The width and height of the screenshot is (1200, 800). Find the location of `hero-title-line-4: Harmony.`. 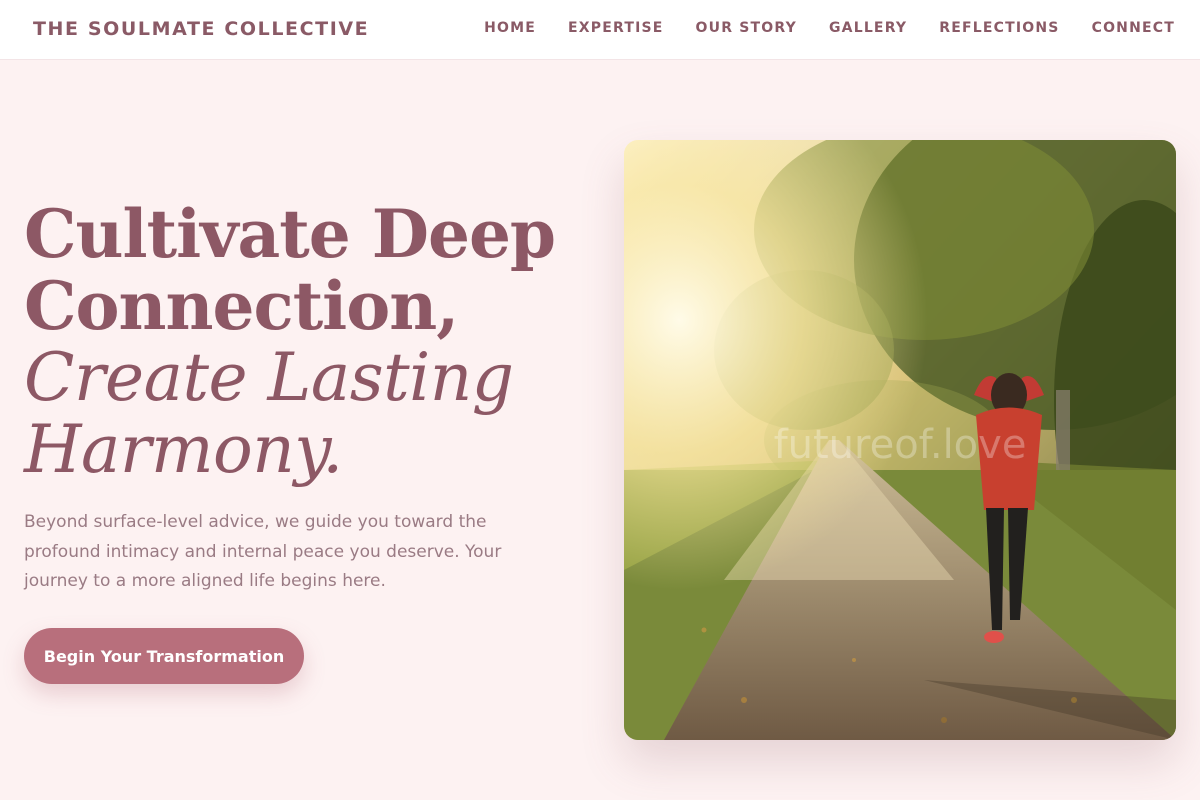

hero-title-line-4: Harmony. is located at coordinates (183, 449).